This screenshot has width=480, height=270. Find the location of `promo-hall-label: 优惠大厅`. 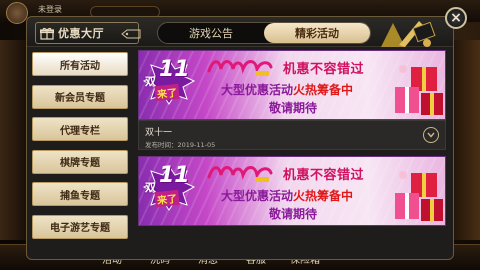

promo-hall-label: 优惠大厅 is located at coordinates (81, 33).